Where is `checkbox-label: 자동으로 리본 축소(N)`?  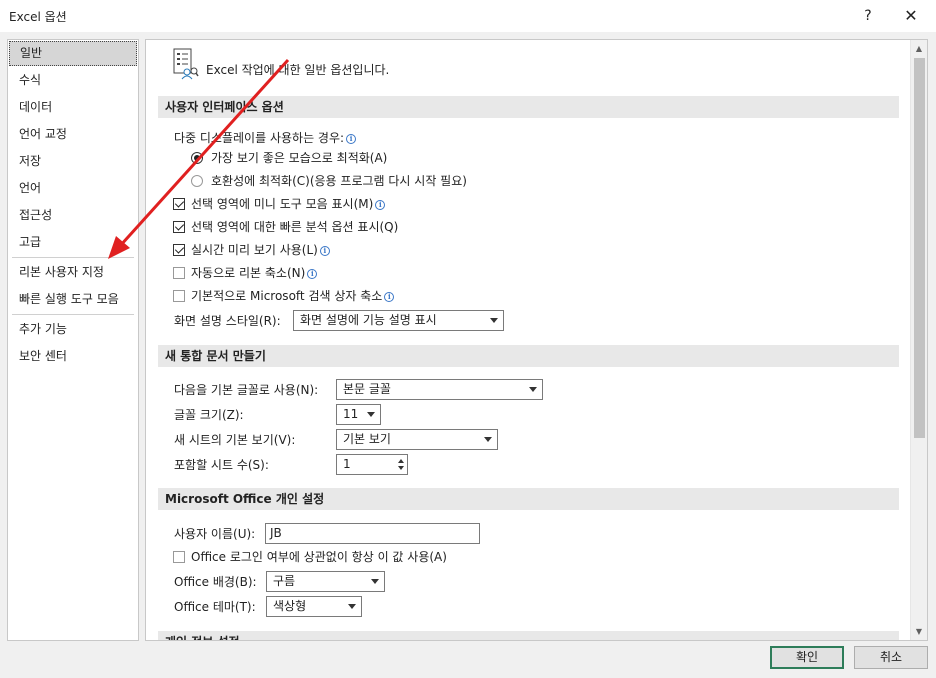
checkbox-label: 자동으로 리본 축소(N) is located at coordinates (248, 273).